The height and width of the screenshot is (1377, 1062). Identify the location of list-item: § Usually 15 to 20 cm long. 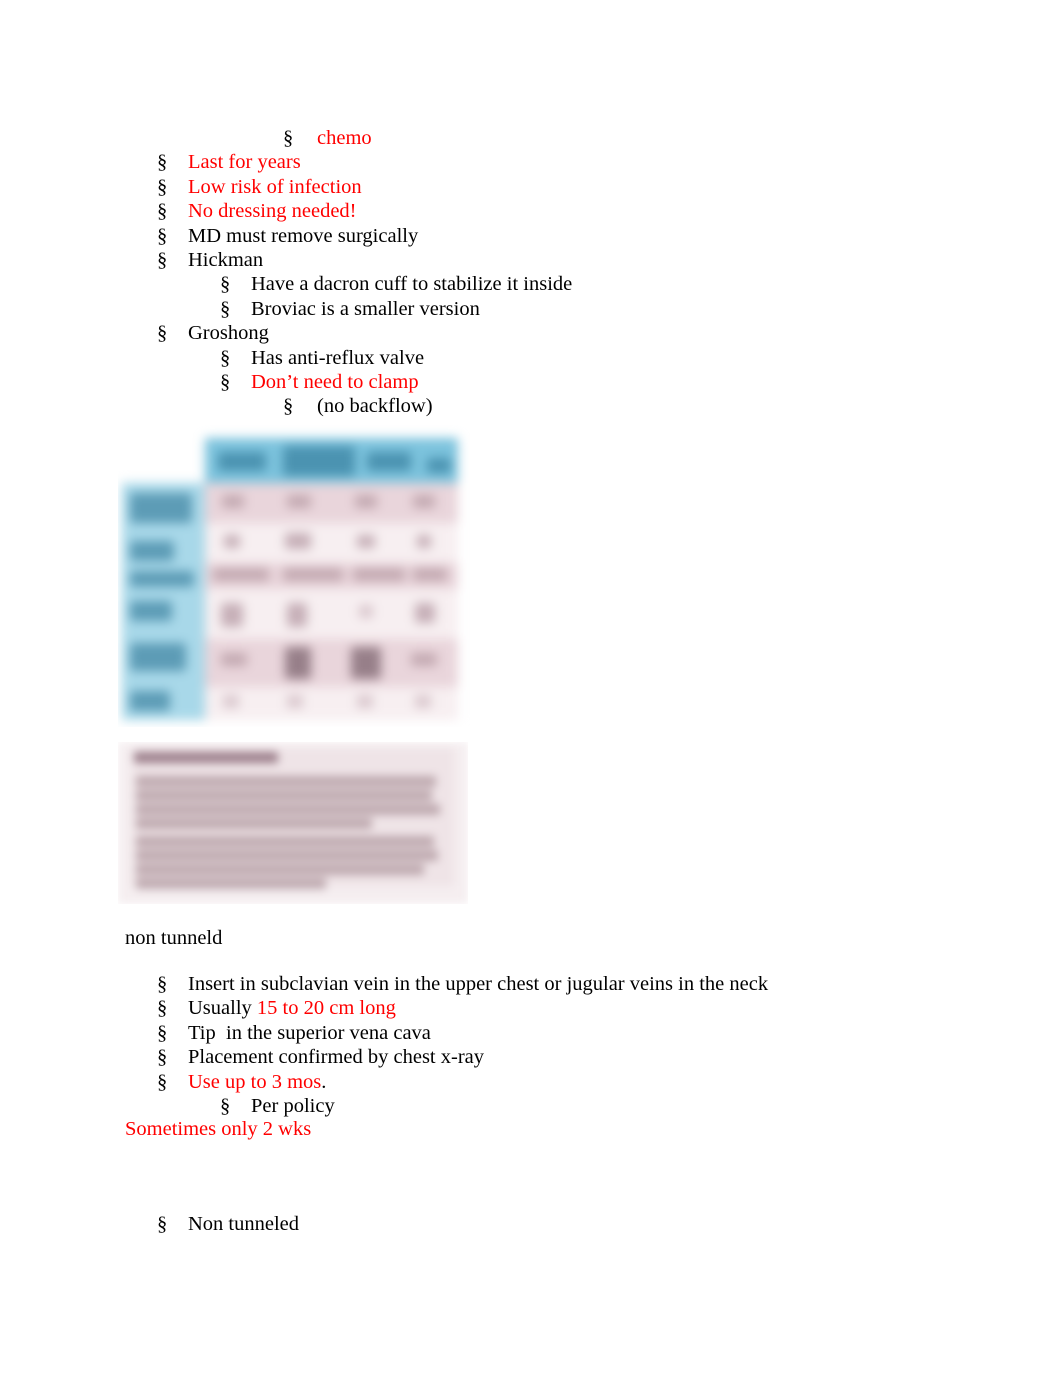
(531, 1008).